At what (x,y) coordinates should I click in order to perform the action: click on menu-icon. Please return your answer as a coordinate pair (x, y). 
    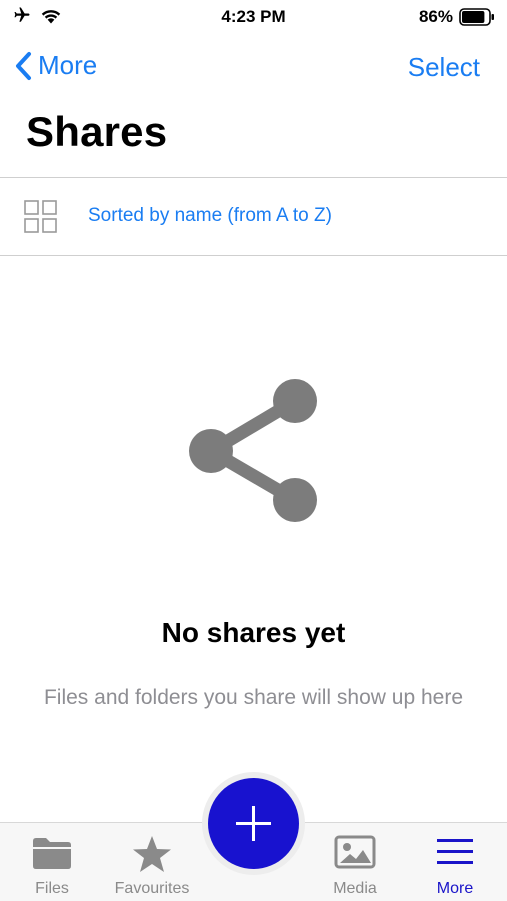
    Looking at the image, I should click on (455, 851).